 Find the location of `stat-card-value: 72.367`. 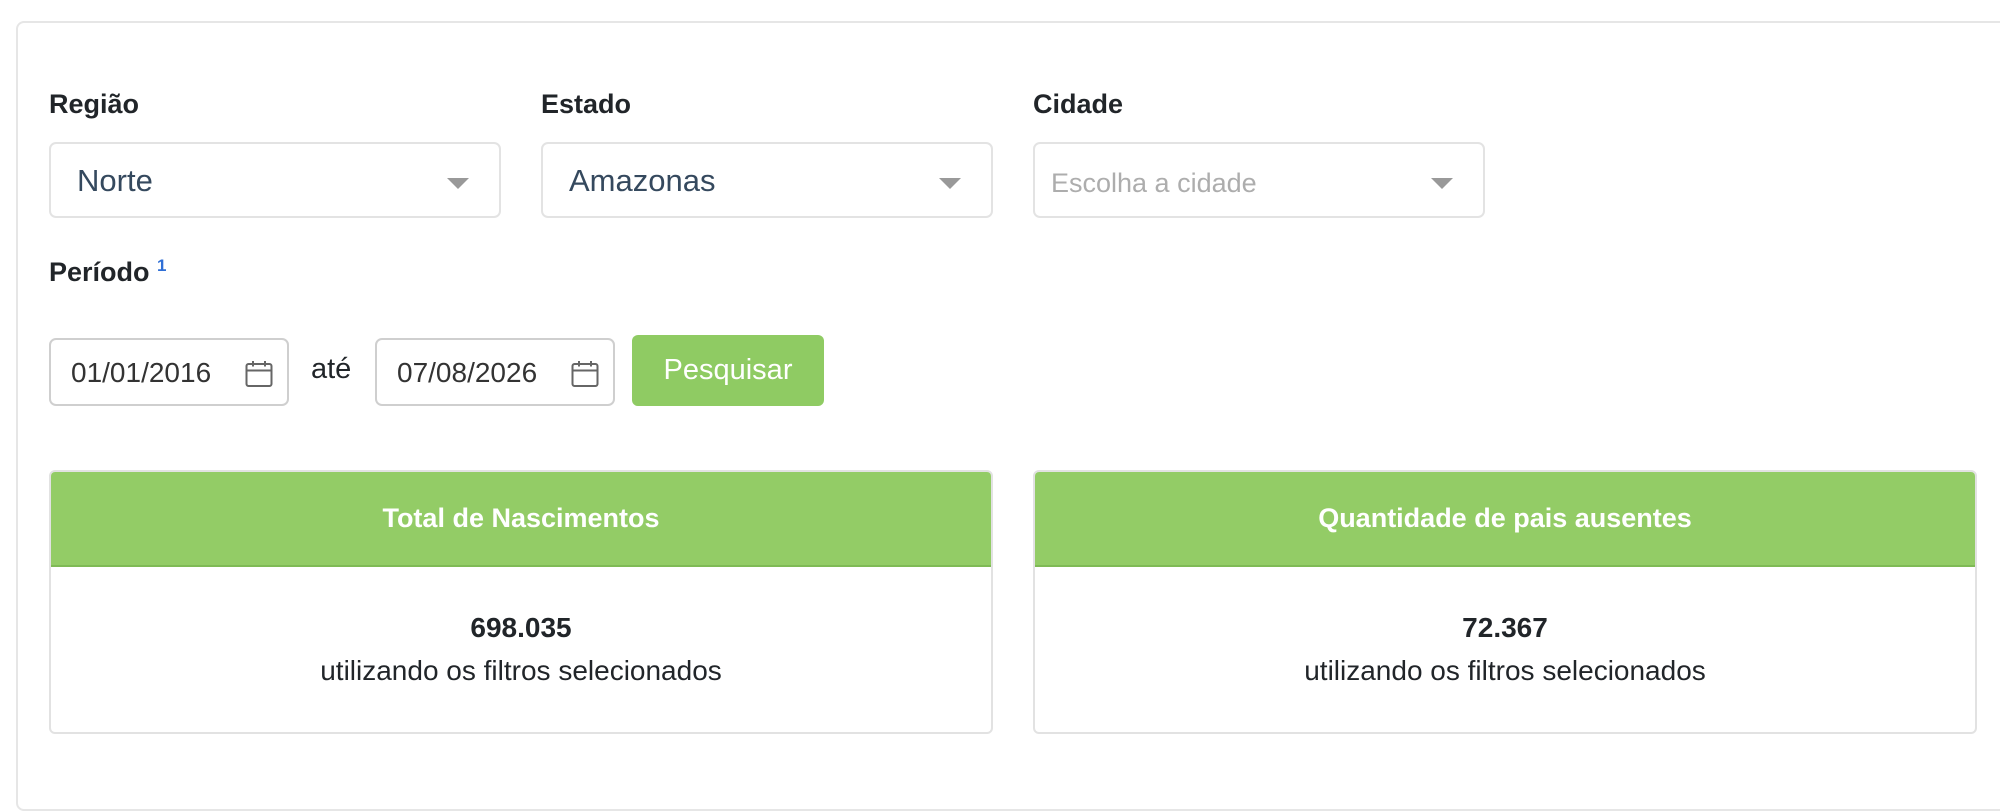

stat-card-value: 72.367 is located at coordinates (1505, 627).